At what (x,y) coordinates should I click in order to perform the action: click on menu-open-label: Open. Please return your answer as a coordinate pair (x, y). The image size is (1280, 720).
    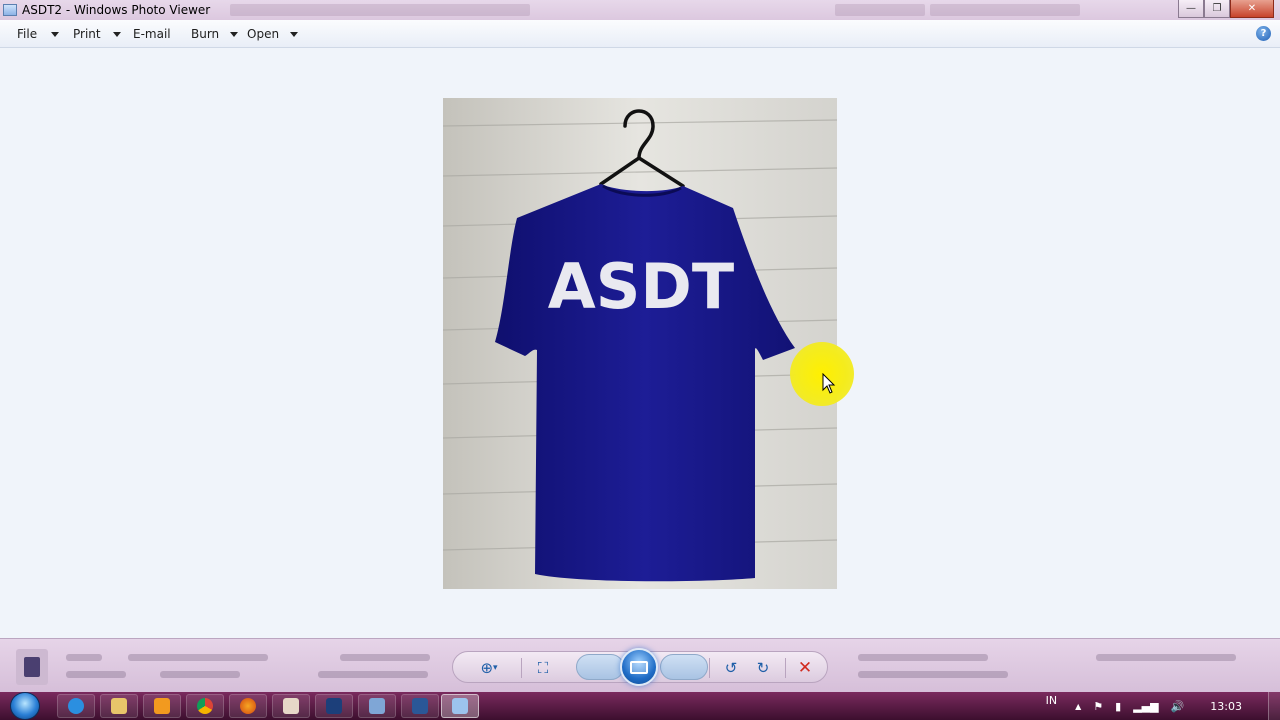
    Looking at the image, I should click on (263, 34).